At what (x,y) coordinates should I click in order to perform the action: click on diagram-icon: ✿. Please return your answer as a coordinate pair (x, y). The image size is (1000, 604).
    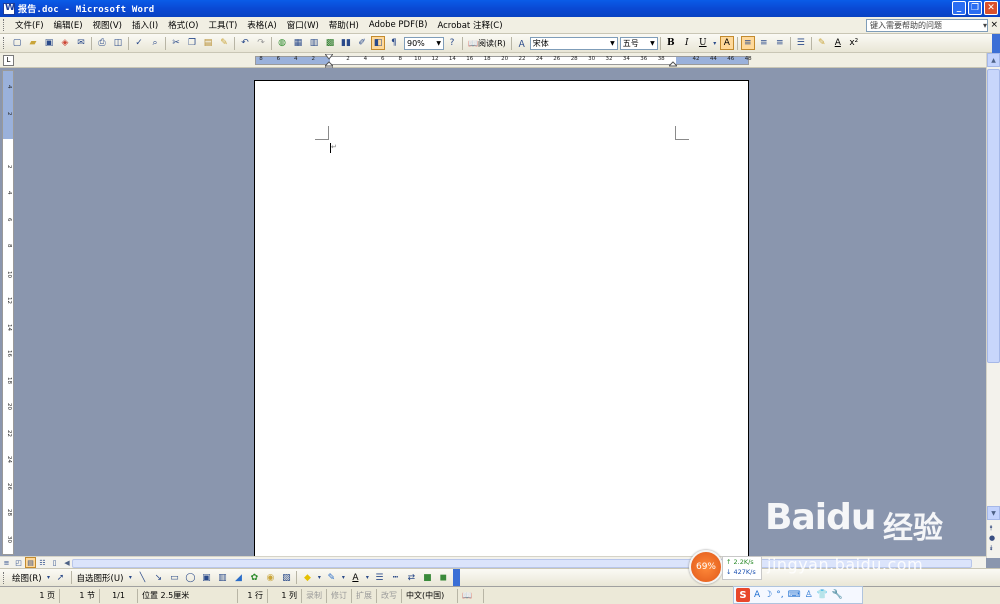
    Looking at the image, I should click on (254, 578).